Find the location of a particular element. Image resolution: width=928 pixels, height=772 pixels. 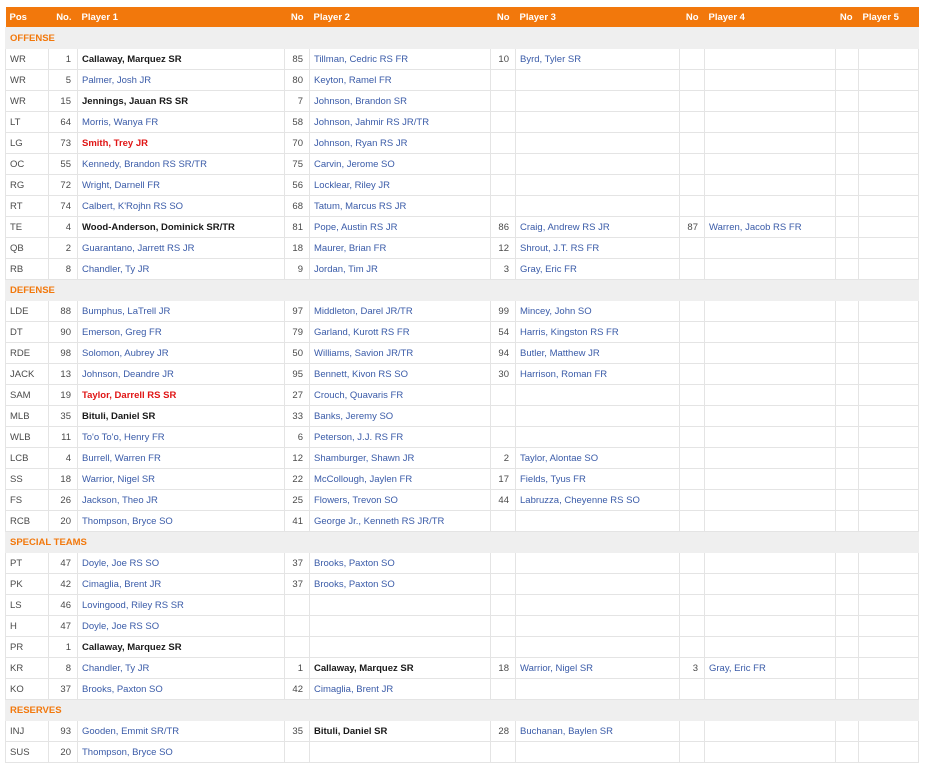

player-link: Jennings, Jauan RS SR is located at coordinates (135, 101).